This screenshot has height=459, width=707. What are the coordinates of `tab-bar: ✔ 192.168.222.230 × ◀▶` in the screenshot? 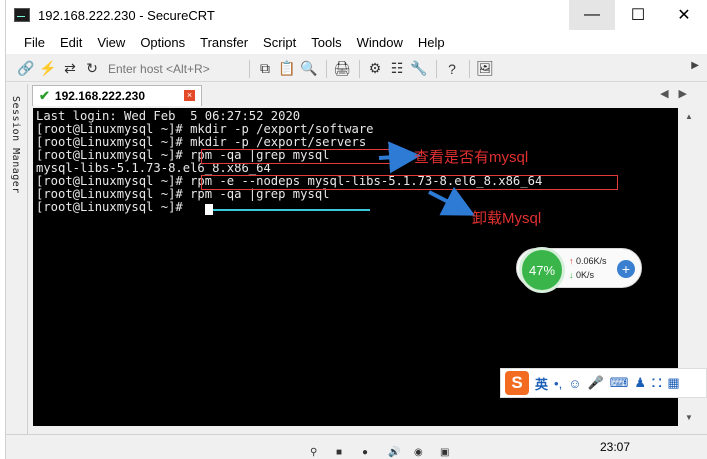 It's located at (367, 95).